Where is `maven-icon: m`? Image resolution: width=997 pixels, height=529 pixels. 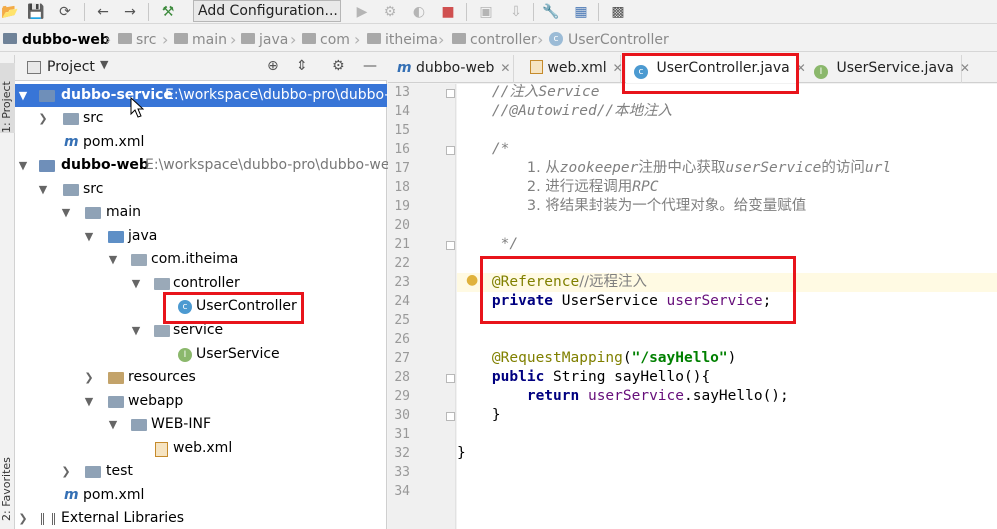 maven-icon: m is located at coordinates (71, 495).